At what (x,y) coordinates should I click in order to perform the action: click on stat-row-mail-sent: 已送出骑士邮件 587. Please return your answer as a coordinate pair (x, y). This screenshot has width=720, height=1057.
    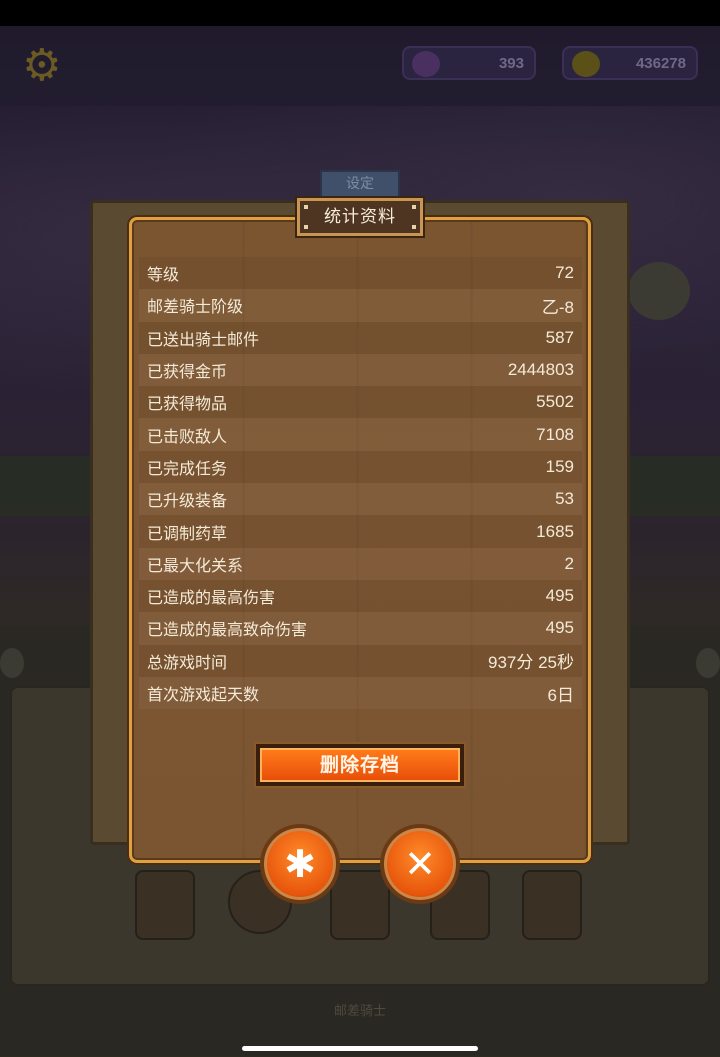
    Looking at the image, I should click on (360, 337).